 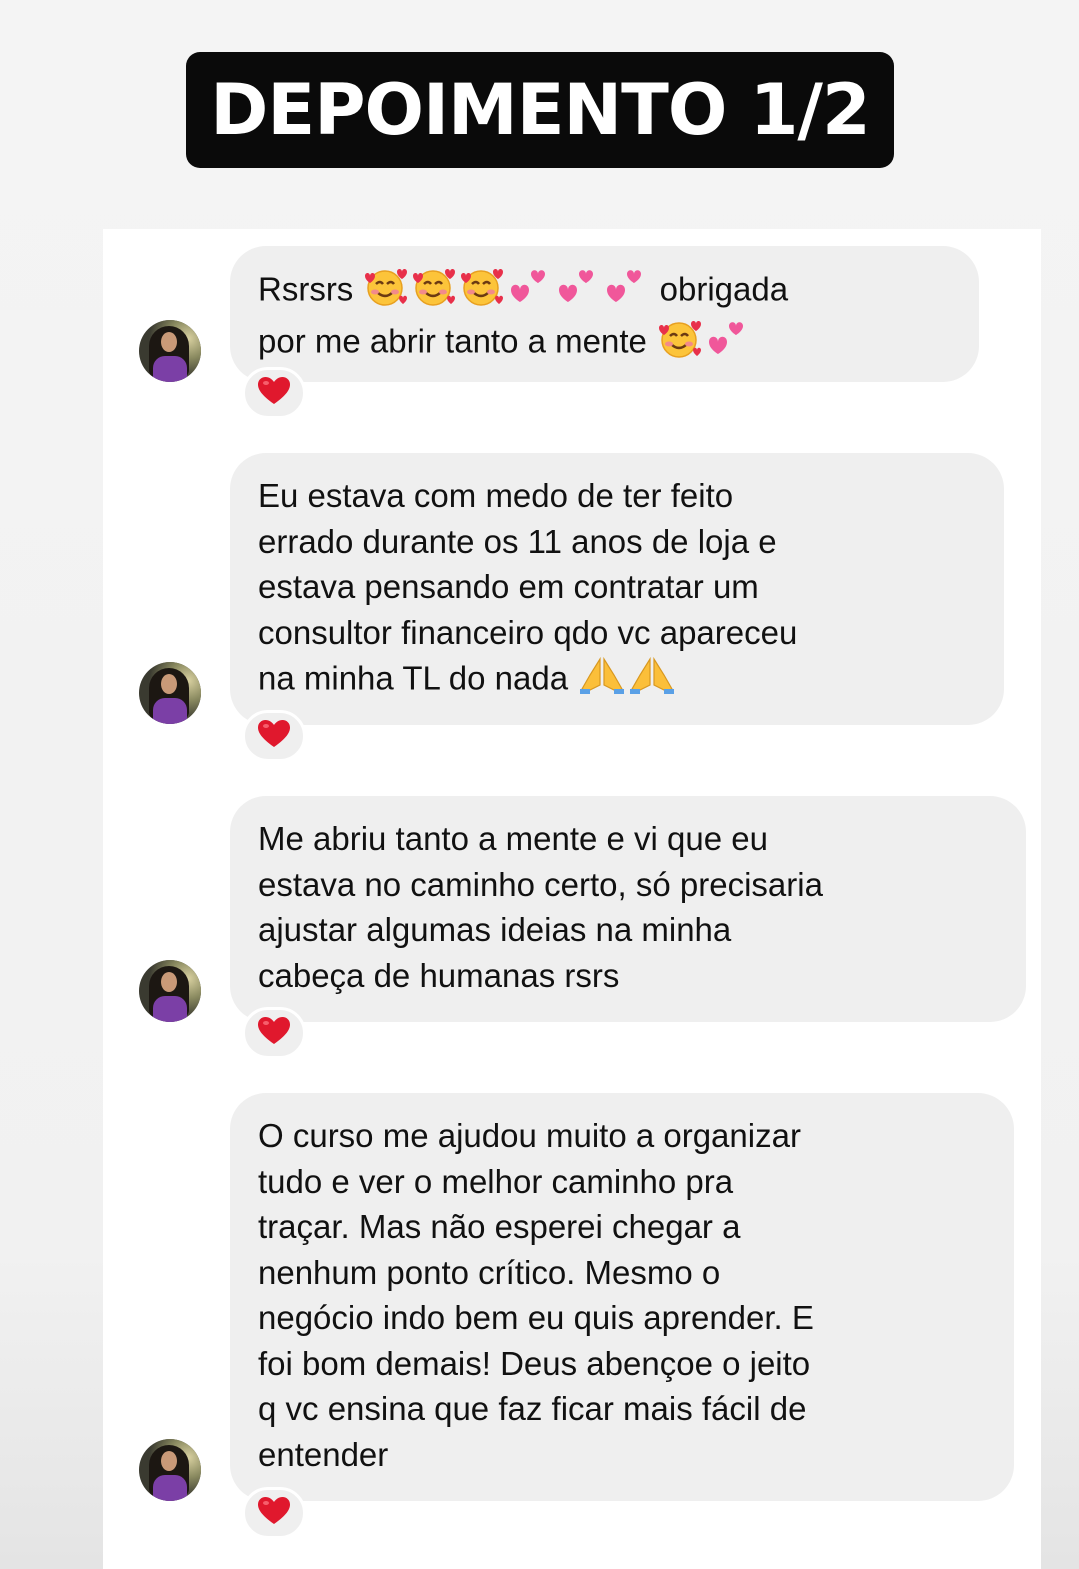 I want to click on message-line: traçar. Mas não esperei chegar a, so click(x=499, y=1226).